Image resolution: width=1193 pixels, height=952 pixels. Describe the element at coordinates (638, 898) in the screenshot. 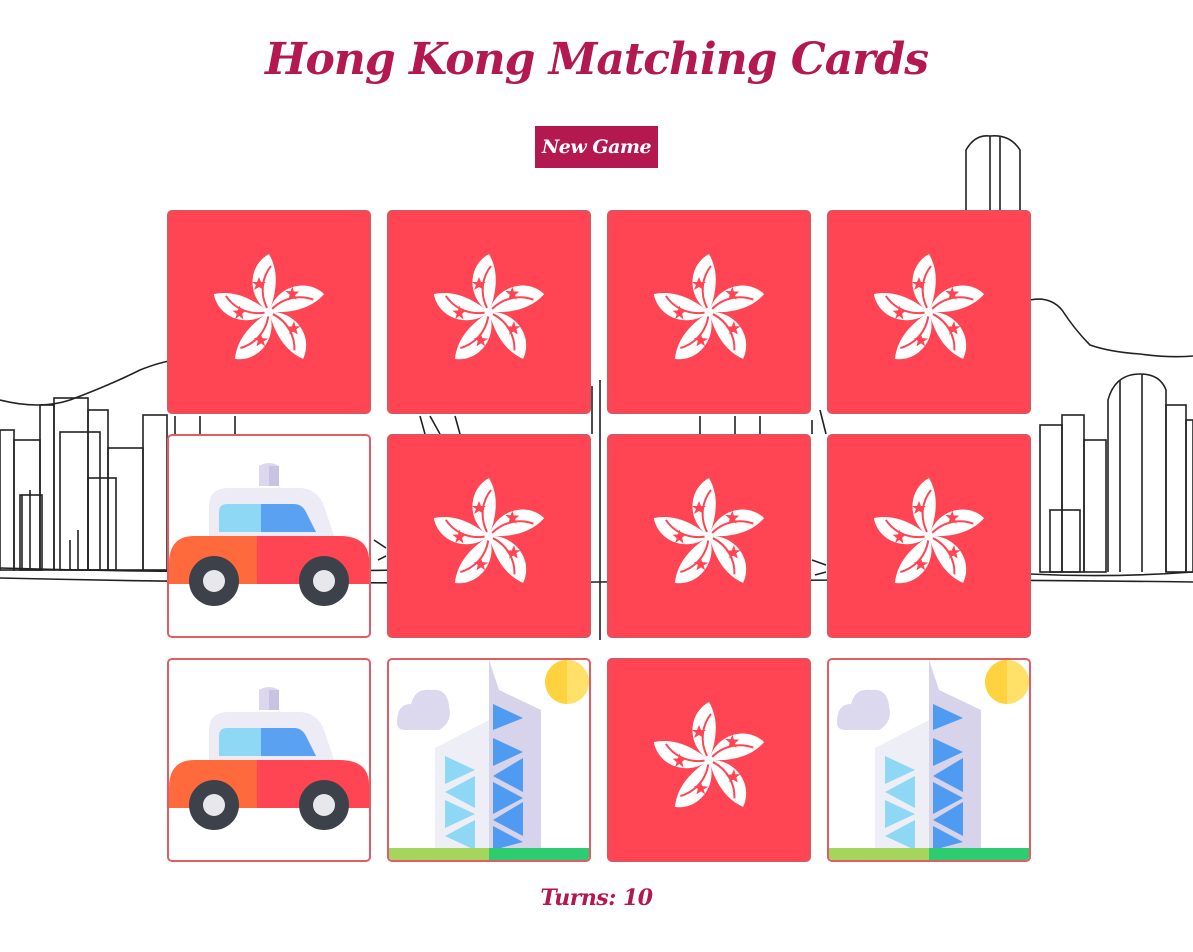

I see `turns-value: 10` at that location.